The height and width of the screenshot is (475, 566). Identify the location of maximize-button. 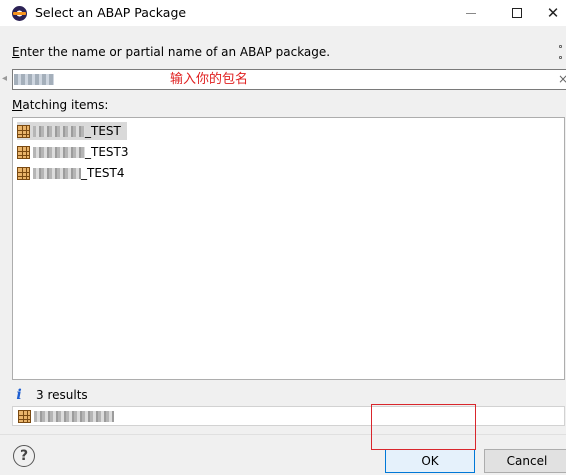
(517, 13).